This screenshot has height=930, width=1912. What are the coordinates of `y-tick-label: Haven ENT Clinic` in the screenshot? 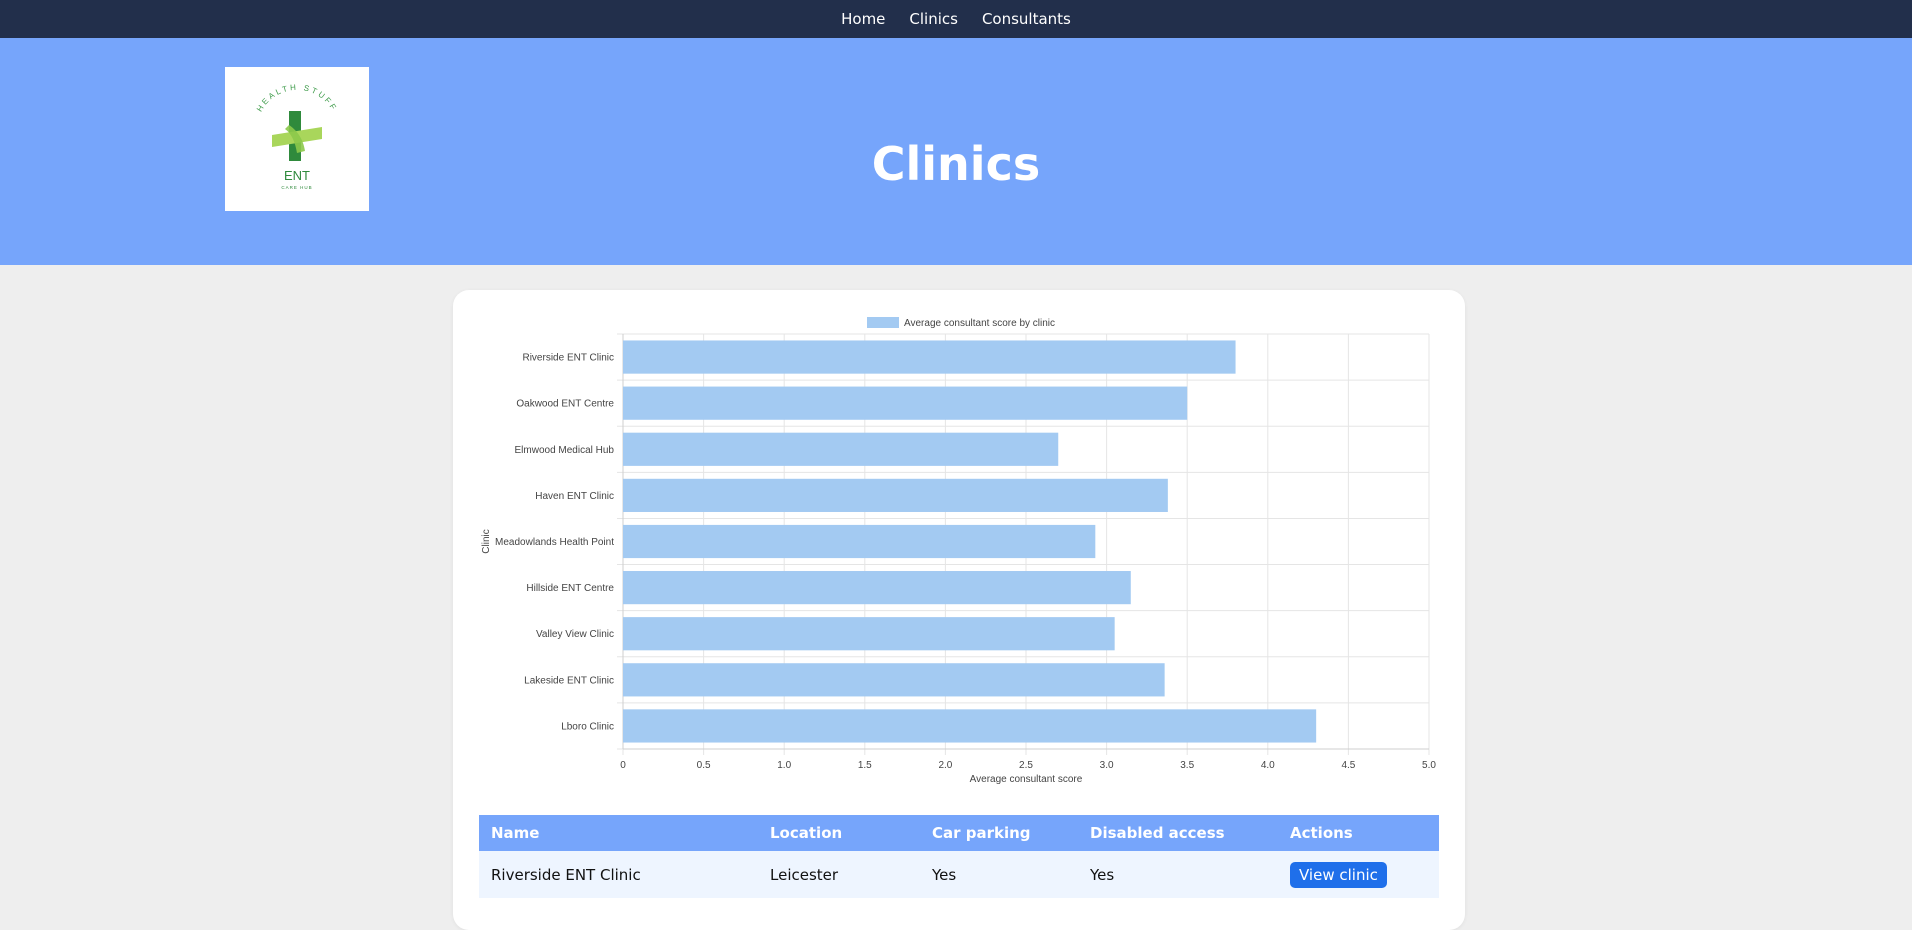 It's located at (574, 496).